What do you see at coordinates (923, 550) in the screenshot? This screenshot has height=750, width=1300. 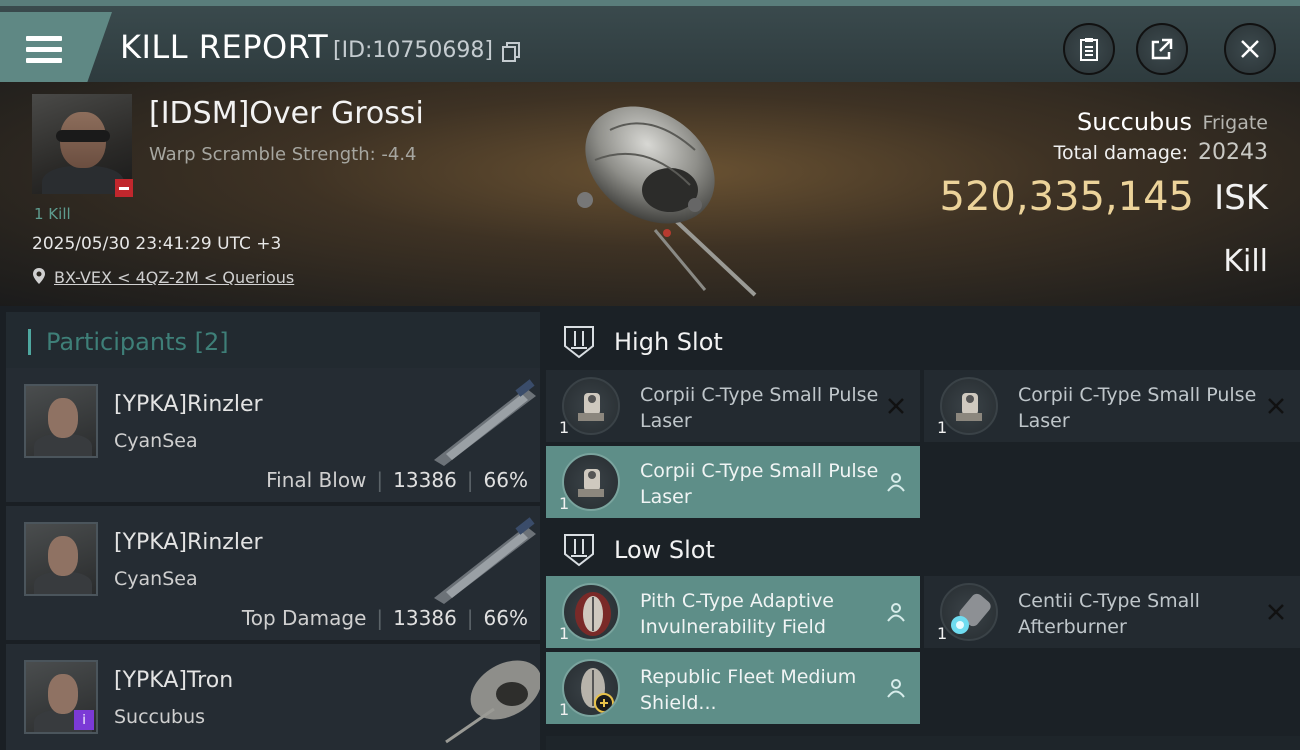 I see `low-slot-header: Low Slot` at bounding box center [923, 550].